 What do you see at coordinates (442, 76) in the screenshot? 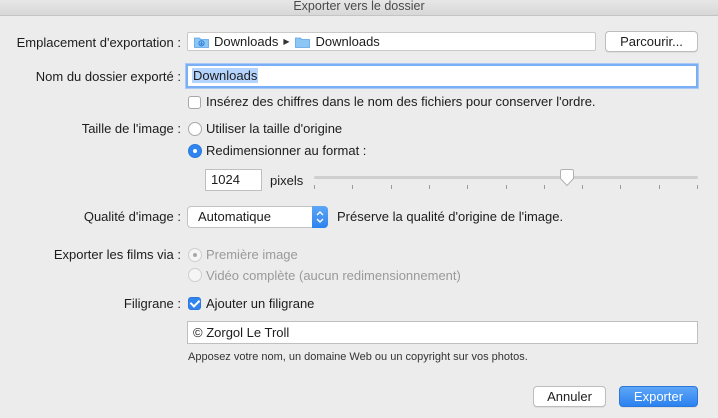
I see `folder-name-input: Downloads` at bounding box center [442, 76].